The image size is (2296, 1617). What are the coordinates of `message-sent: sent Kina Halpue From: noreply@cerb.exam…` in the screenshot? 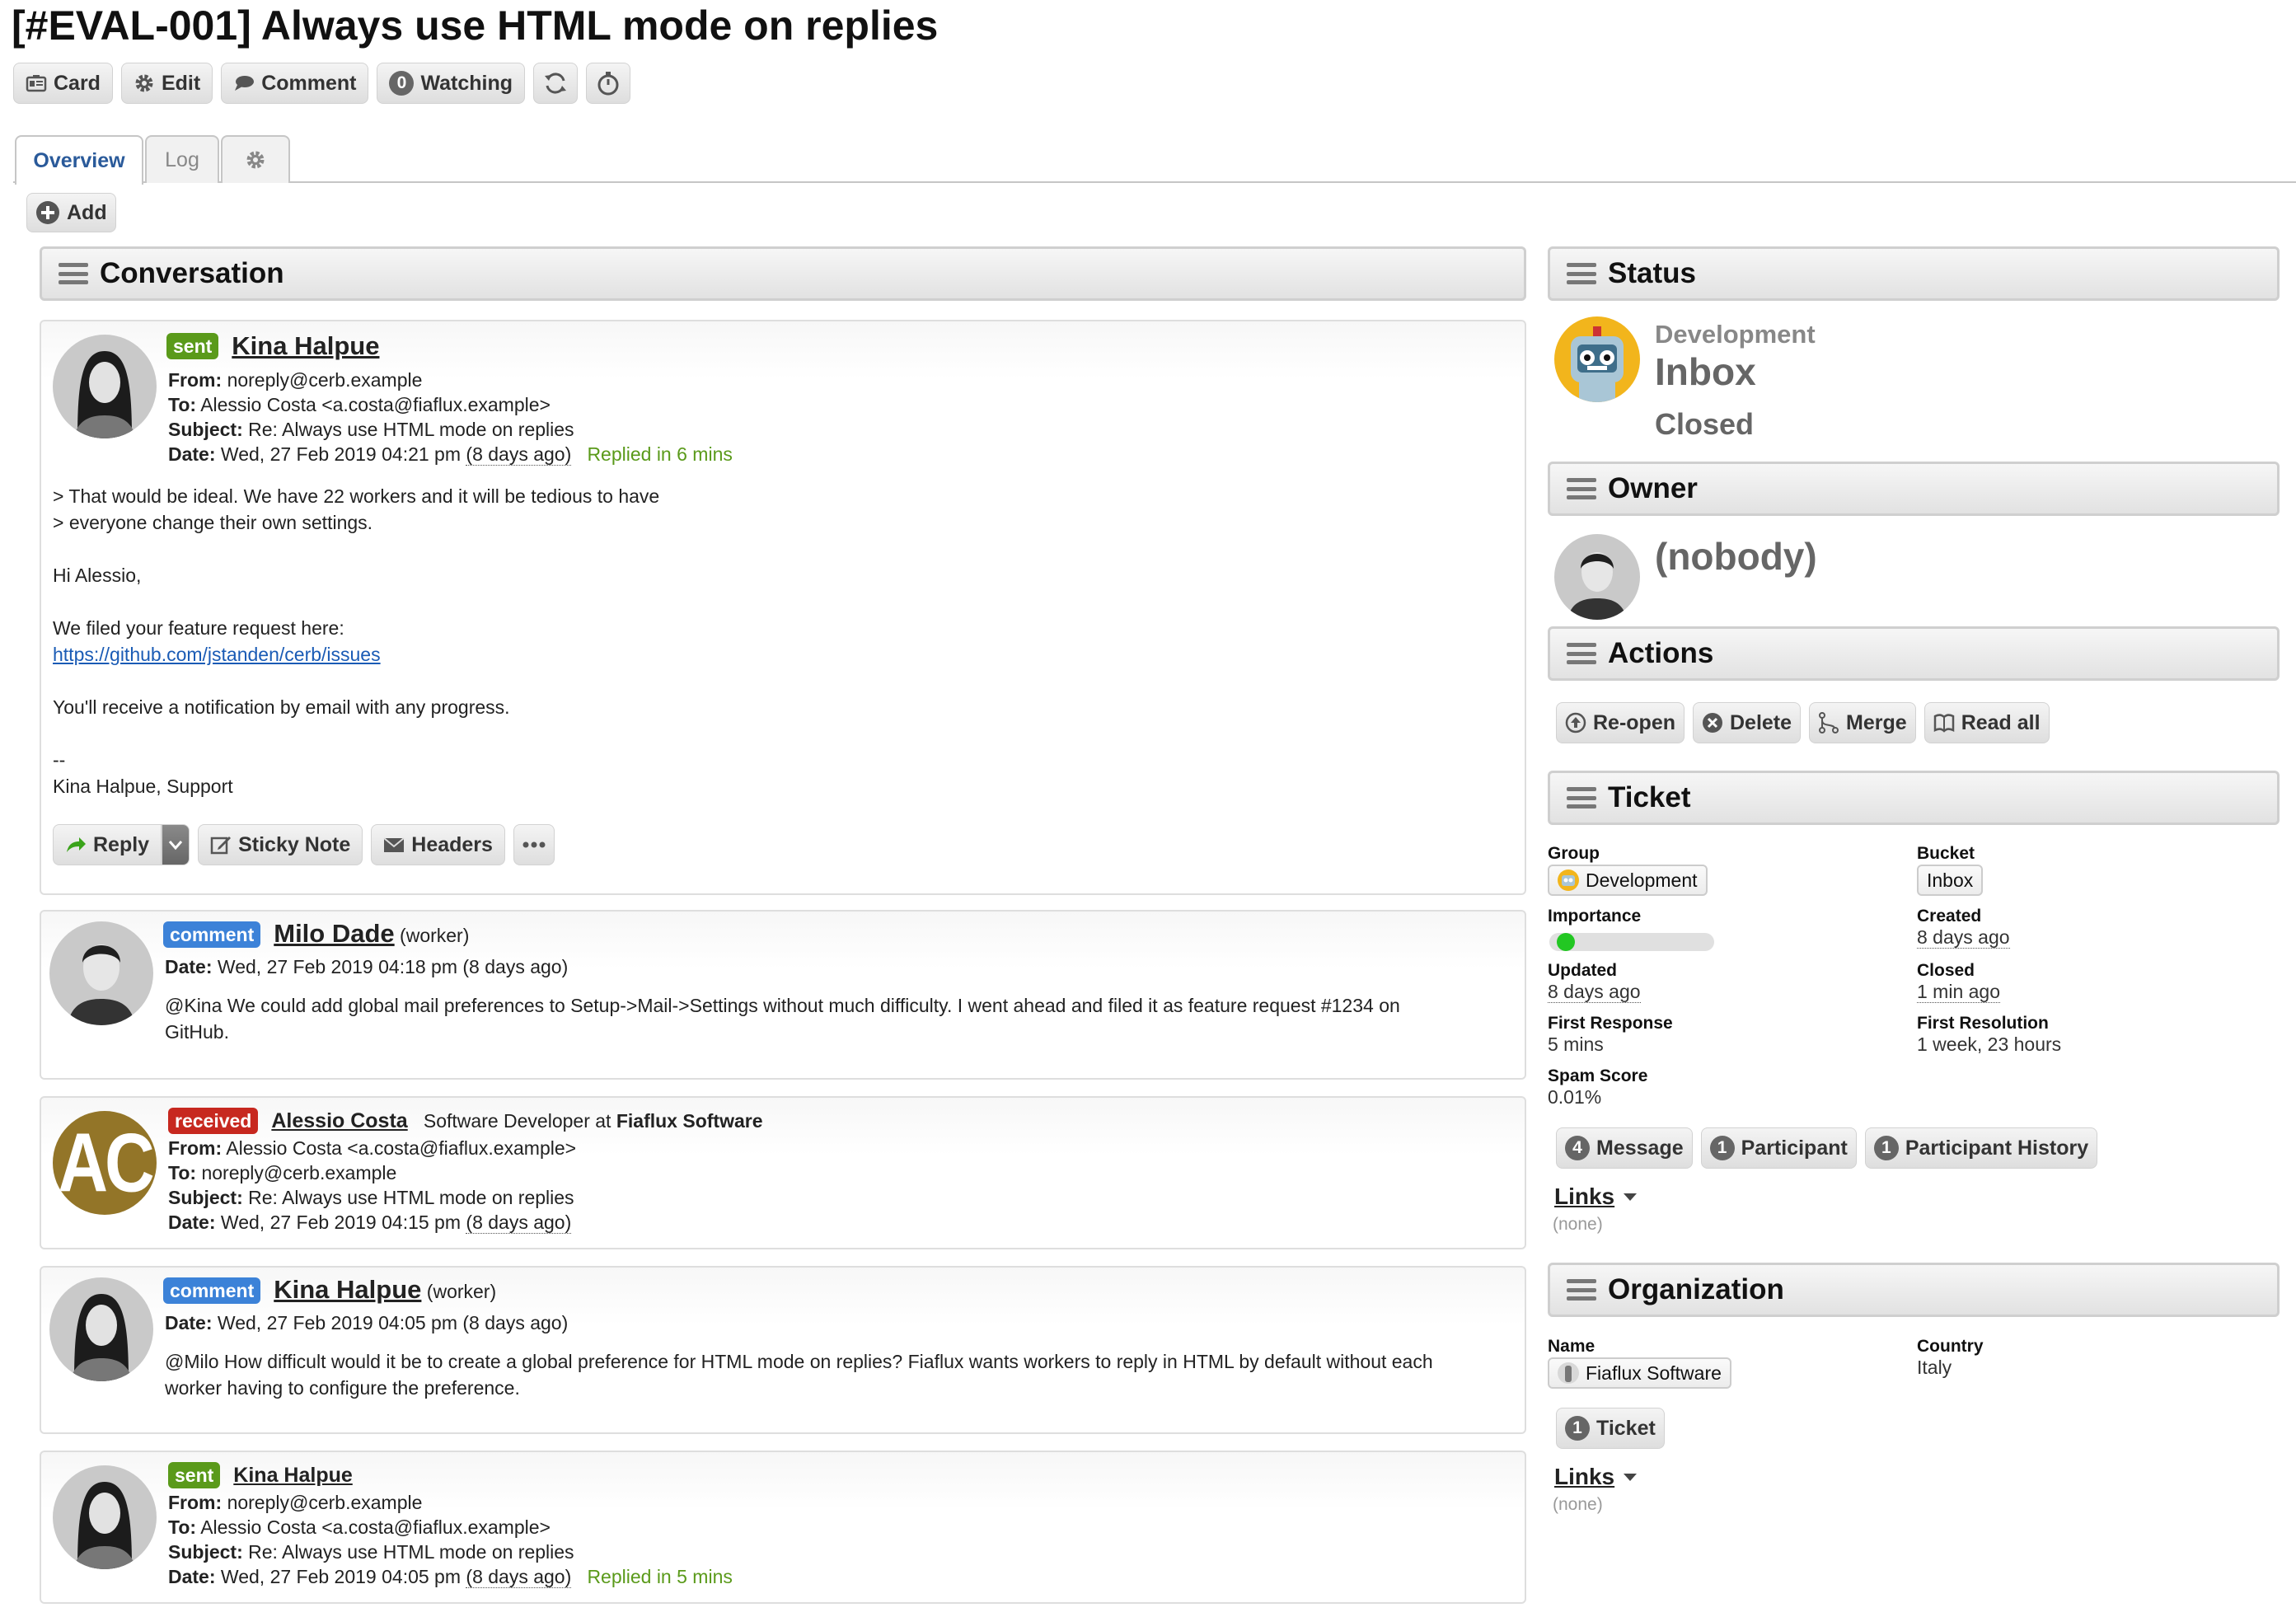 It's located at (783, 1527).